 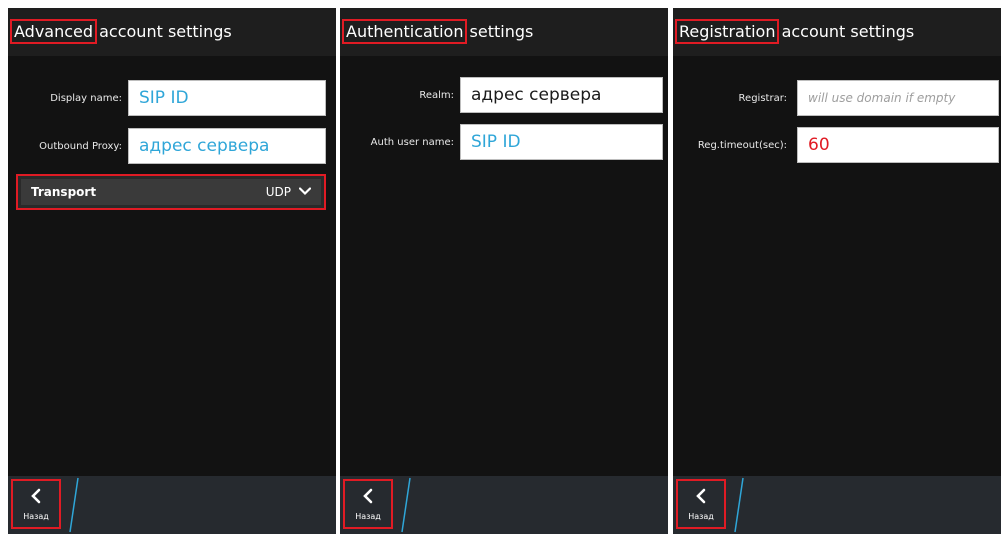 What do you see at coordinates (762, 98) in the screenshot?
I see `registrar-label: Registrar:` at bounding box center [762, 98].